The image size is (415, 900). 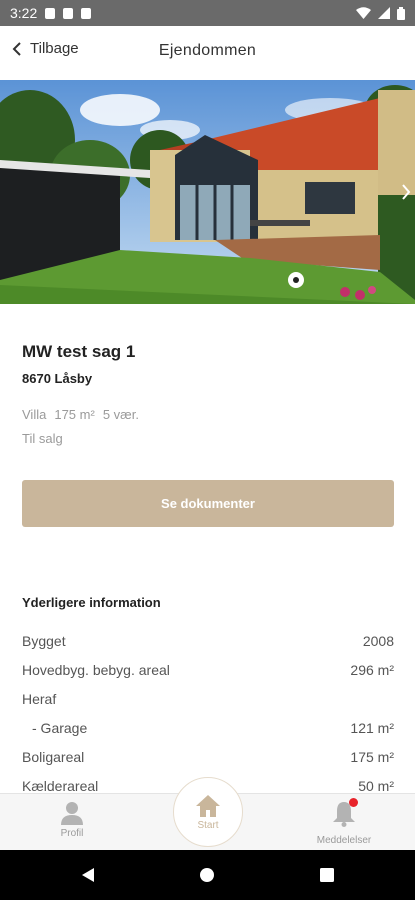 What do you see at coordinates (88, 875) in the screenshot?
I see `back-triangle-icon` at bounding box center [88, 875].